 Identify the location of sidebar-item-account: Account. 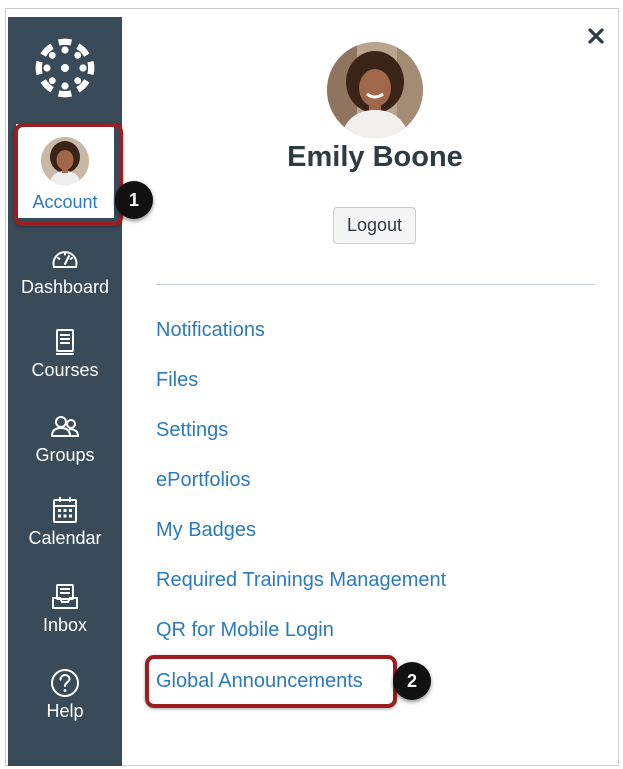
(65, 171).